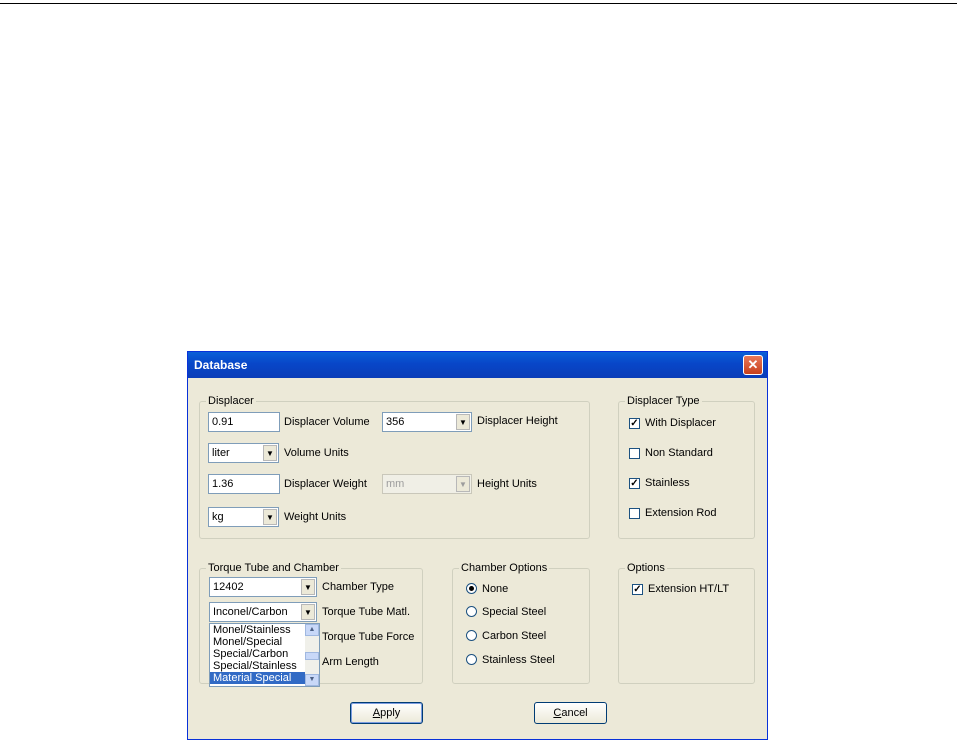  Describe the element at coordinates (471, 659) in the screenshot. I see `stainless-steel-radio` at that location.